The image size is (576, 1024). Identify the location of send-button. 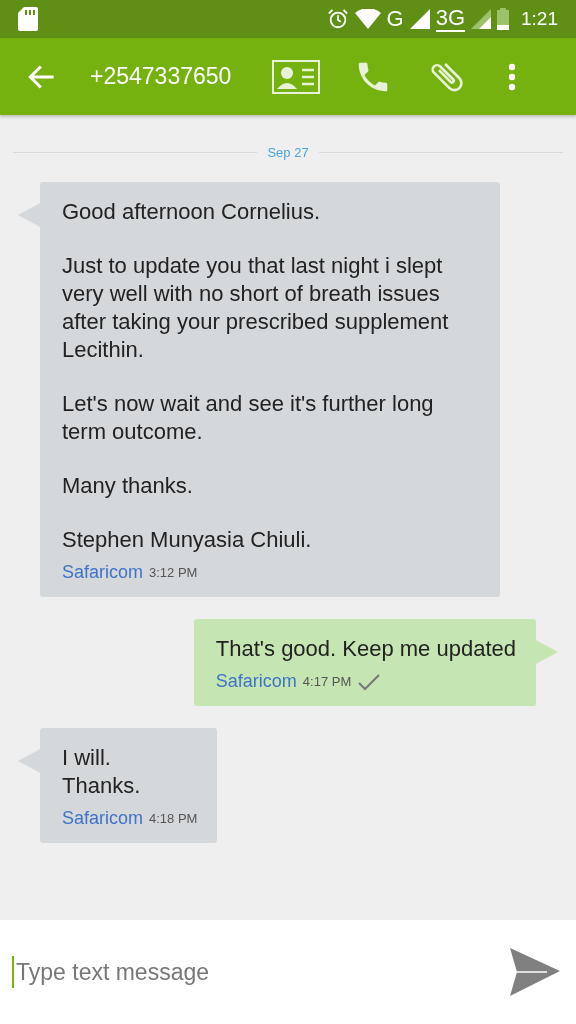
(538, 972).